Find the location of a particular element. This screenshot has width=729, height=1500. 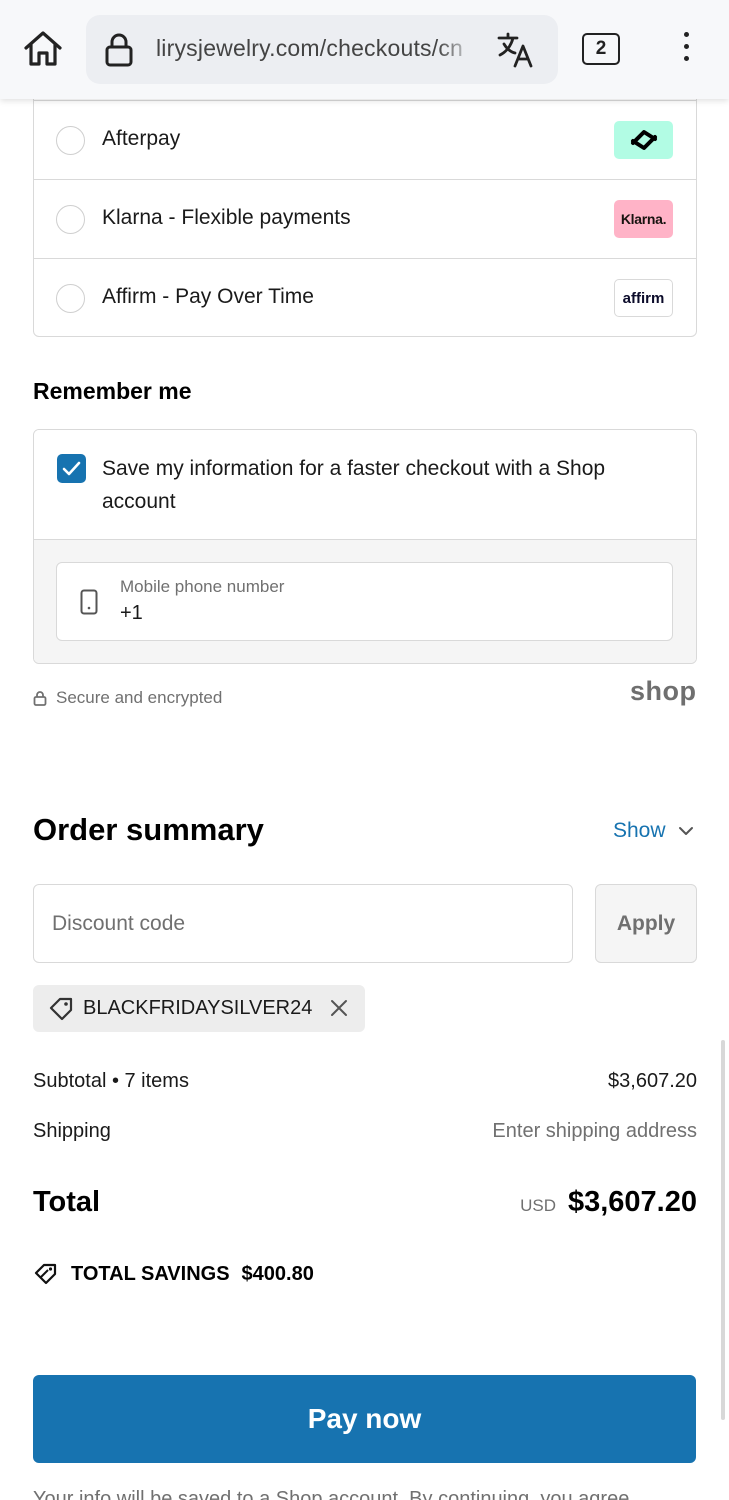

applied-discount-code: BLACKFRIDAYSILVER24 is located at coordinates (198, 1008).